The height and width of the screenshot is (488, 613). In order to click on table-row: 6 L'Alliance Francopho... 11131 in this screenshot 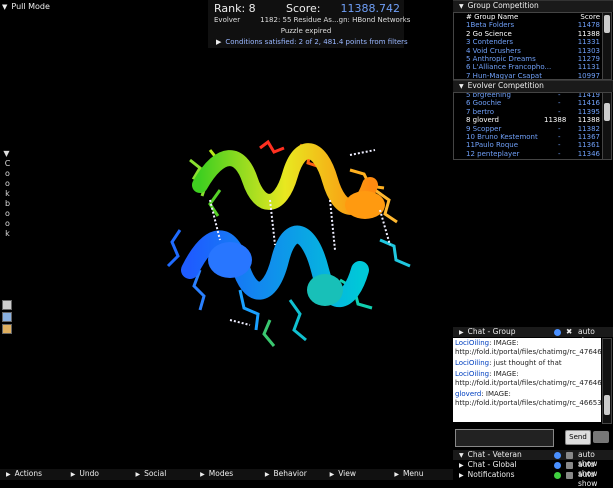, I will do `click(528, 67)`.